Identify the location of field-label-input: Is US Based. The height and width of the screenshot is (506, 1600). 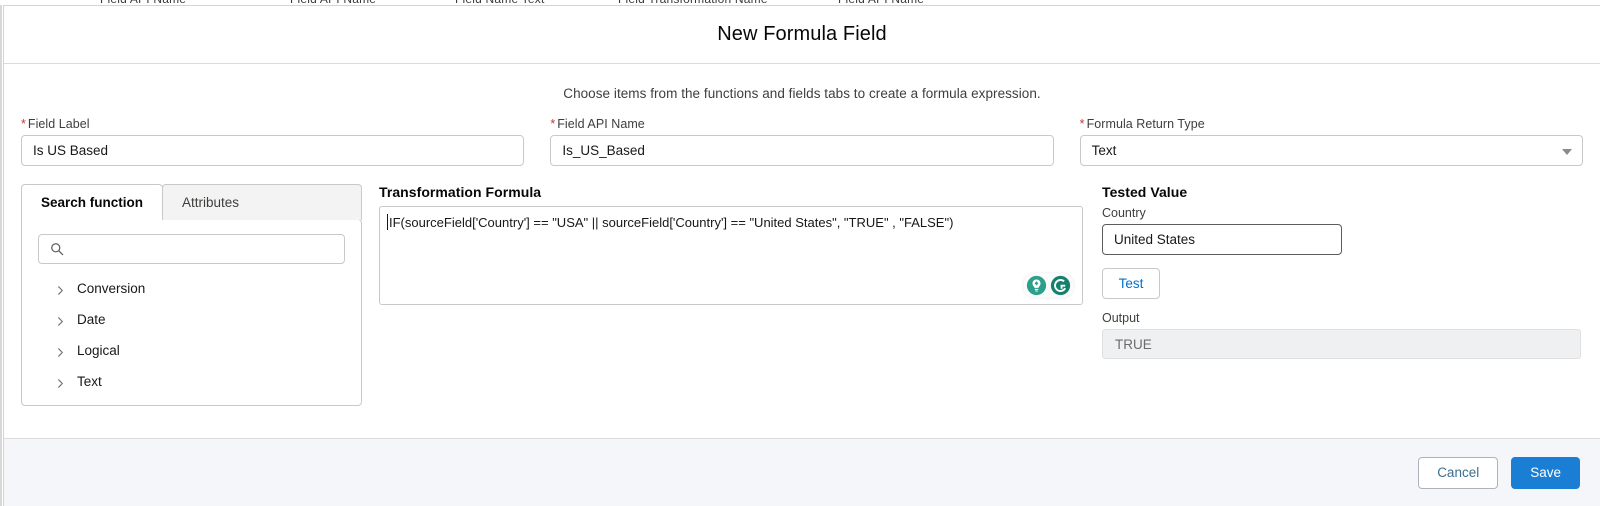
(273, 150).